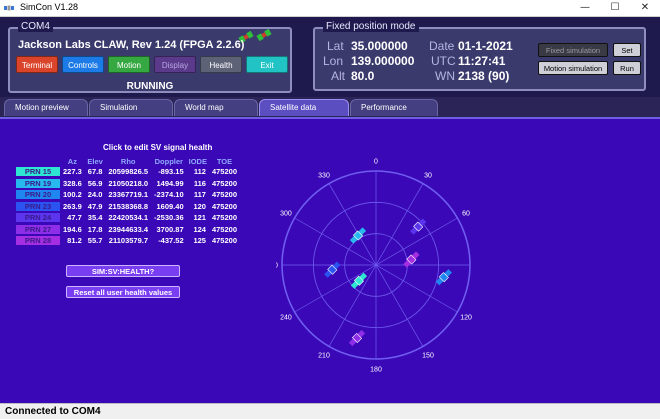 This screenshot has height=419, width=660. Describe the element at coordinates (72, 161) in the screenshot. I see `col-az: Az` at that location.